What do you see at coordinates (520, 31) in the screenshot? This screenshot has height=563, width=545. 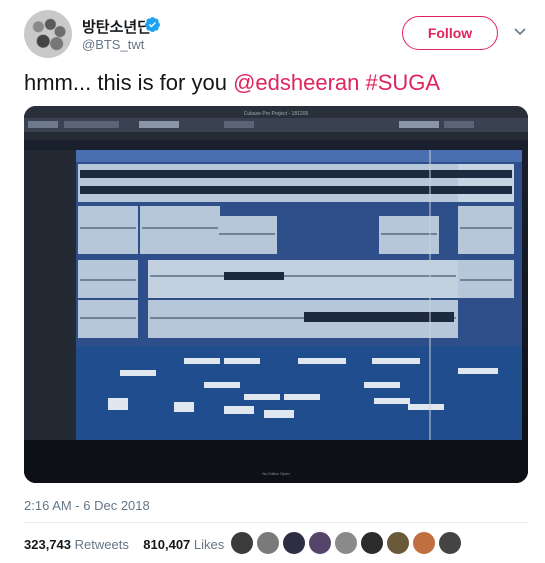 I see `chevron-down-icon` at bounding box center [520, 31].